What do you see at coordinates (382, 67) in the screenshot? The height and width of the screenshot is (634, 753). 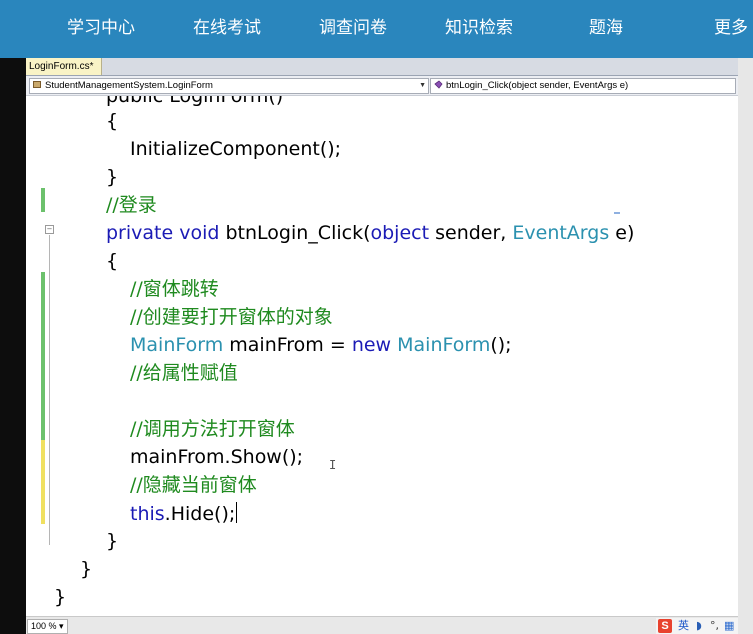 I see `document-tab-bar: LoginForm.cs*` at bounding box center [382, 67].